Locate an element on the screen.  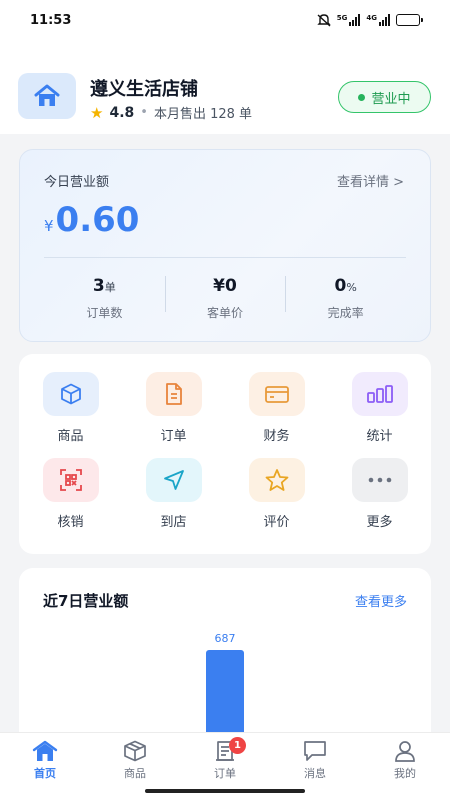
stat-completion-unit: % is located at coordinates (351, 287).